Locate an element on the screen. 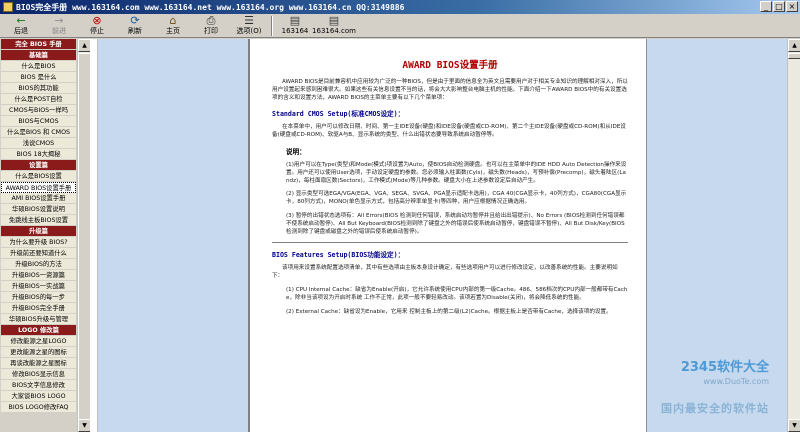 The width and height of the screenshot is (800, 432). sidebar-section-header: 升级篇 is located at coordinates (38, 231).